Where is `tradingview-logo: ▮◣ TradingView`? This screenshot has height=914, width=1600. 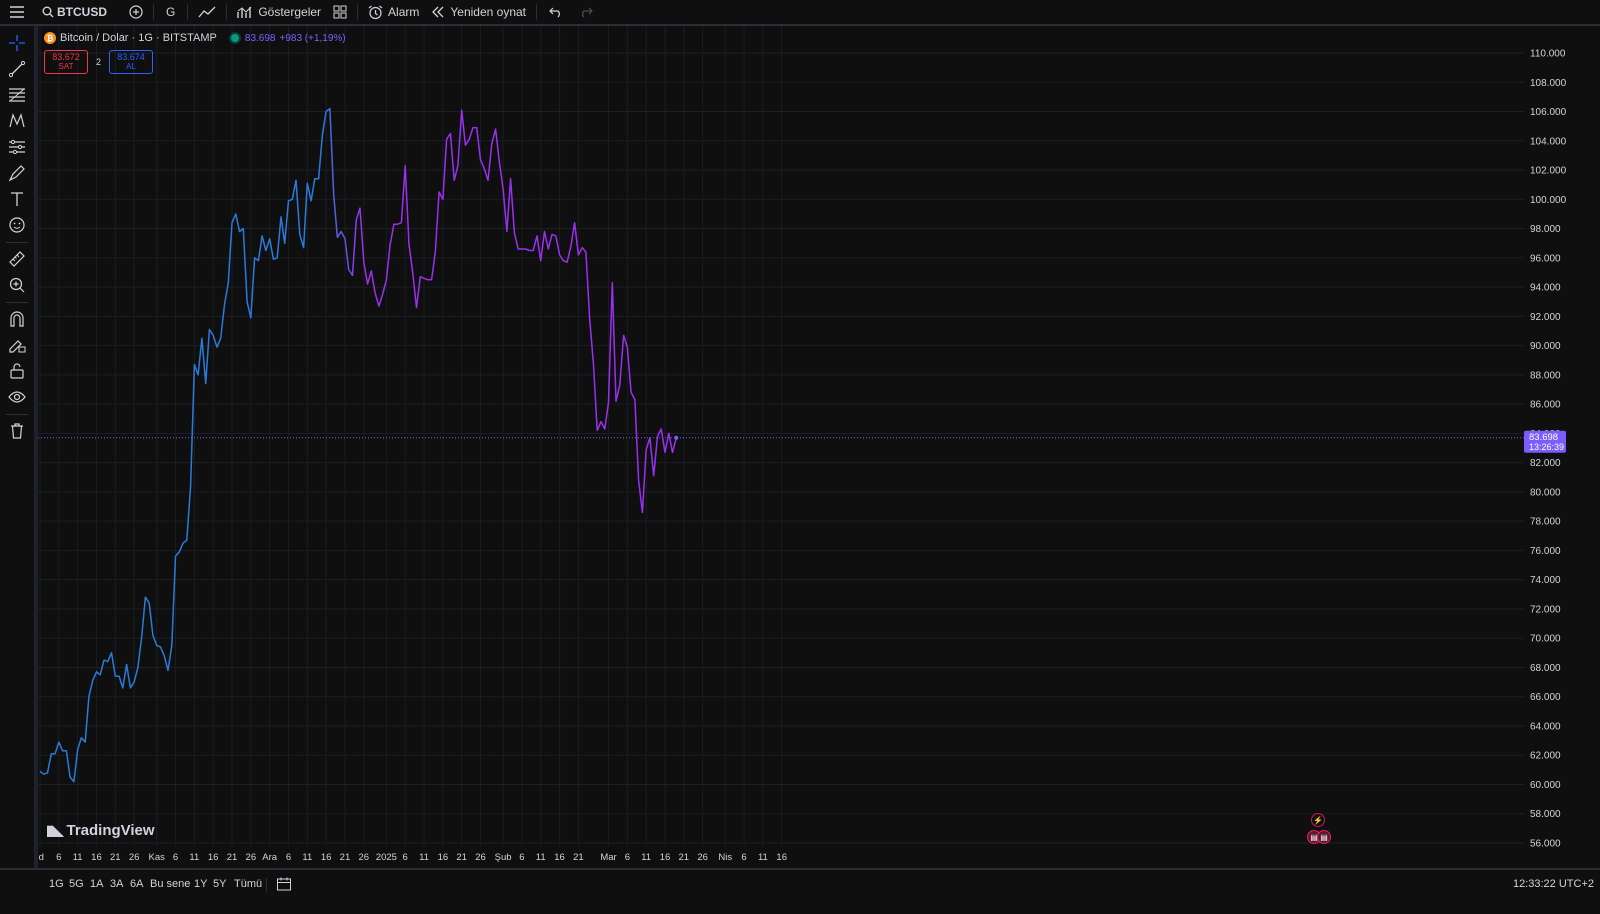 tradingview-logo: ▮◣ TradingView is located at coordinates (100, 830).